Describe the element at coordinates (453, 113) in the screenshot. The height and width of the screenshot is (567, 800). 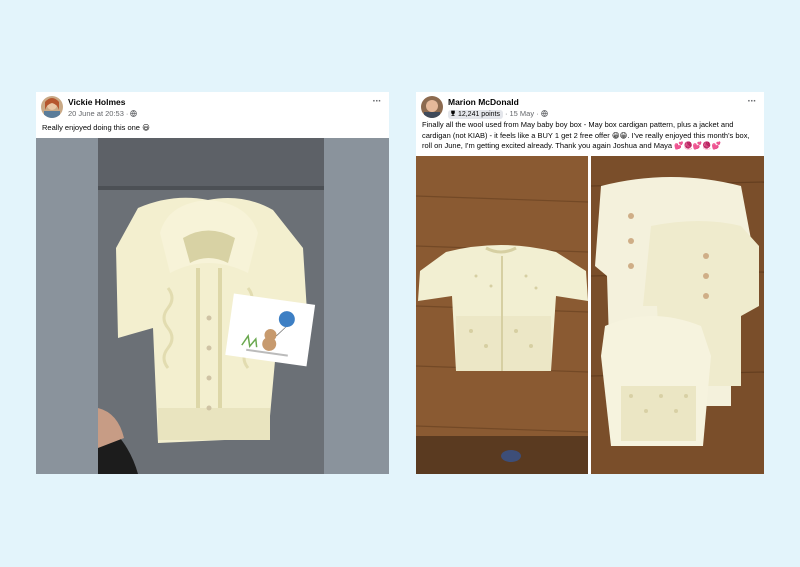
I see `points-badge-icon` at that location.